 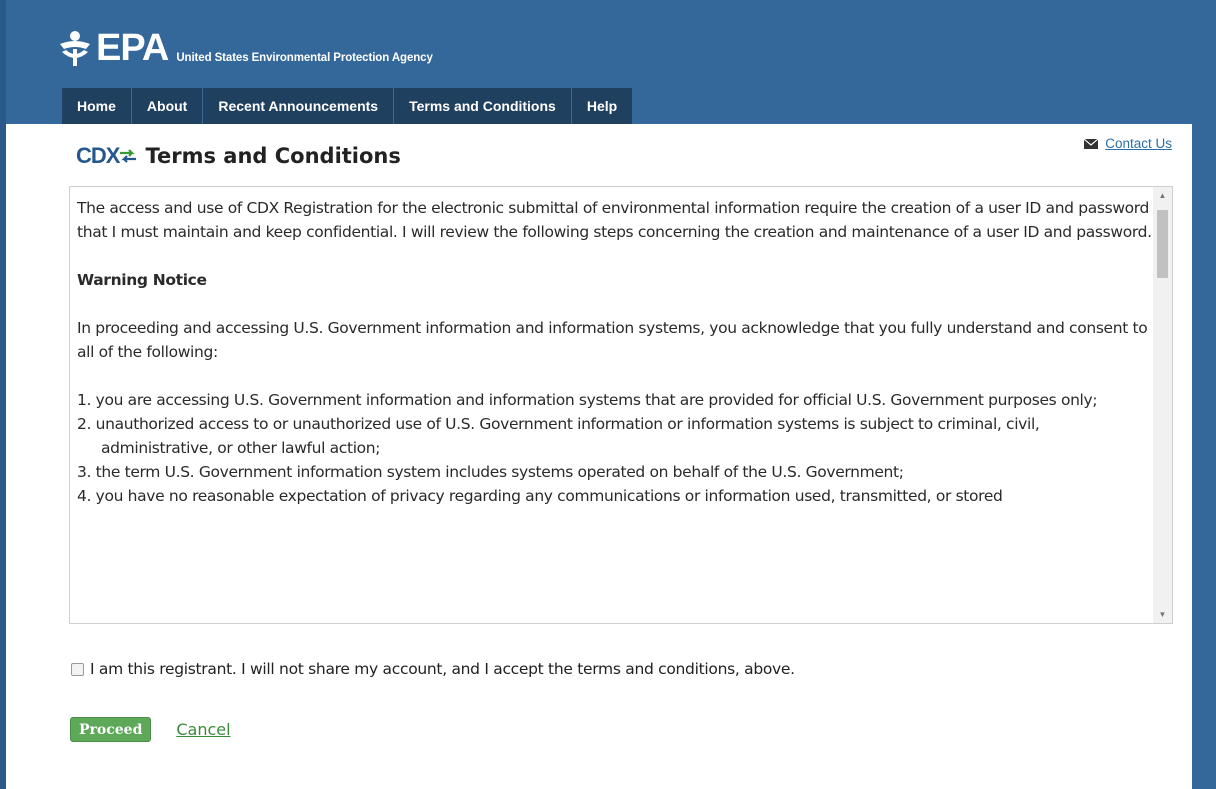 I want to click on cdx-arrows-icon, so click(x=128, y=156).